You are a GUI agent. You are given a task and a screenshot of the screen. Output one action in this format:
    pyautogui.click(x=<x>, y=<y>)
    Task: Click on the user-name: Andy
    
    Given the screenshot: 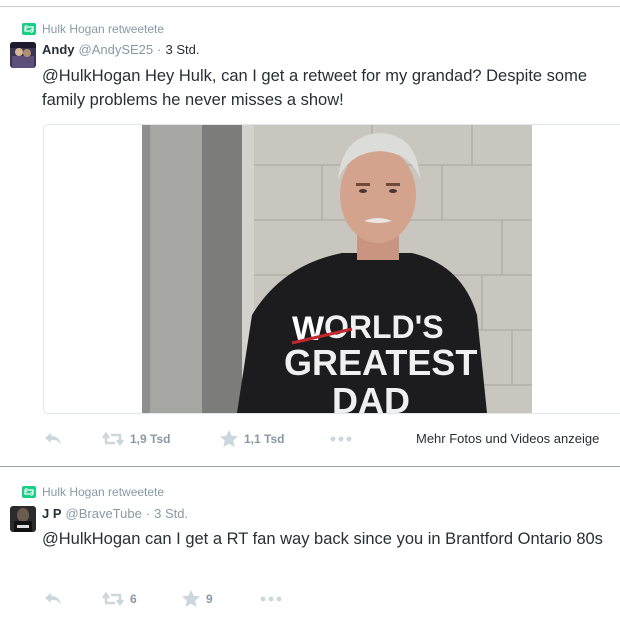 What is the action you would take?
    pyautogui.click(x=58, y=49)
    